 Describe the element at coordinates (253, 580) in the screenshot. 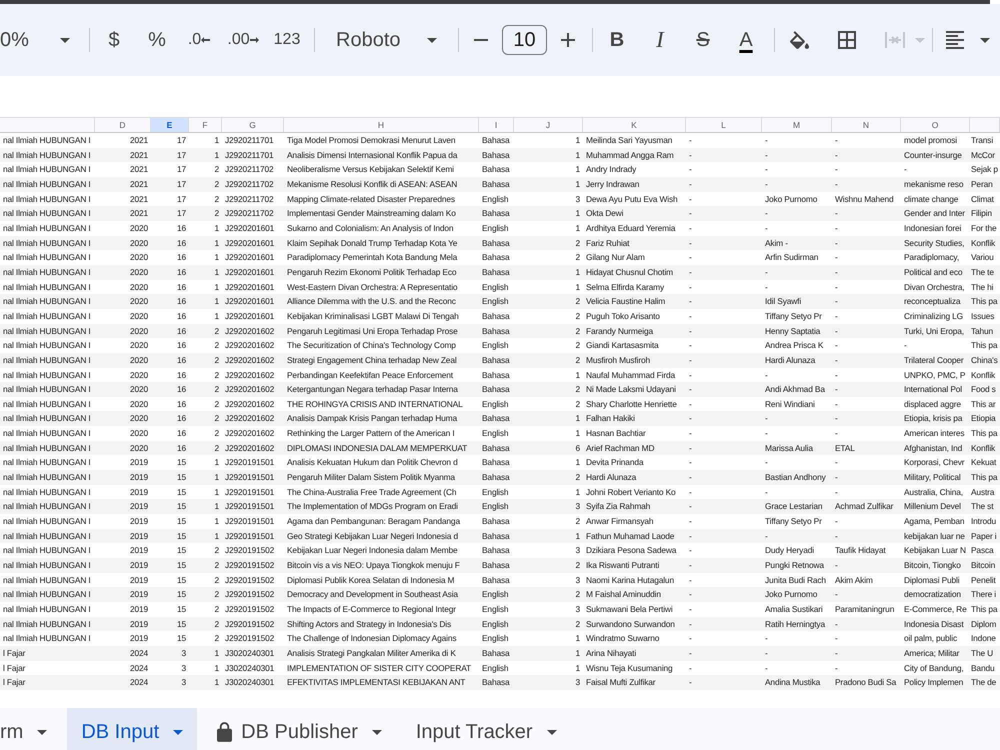

I see `table-cell: J2920191502` at that location.